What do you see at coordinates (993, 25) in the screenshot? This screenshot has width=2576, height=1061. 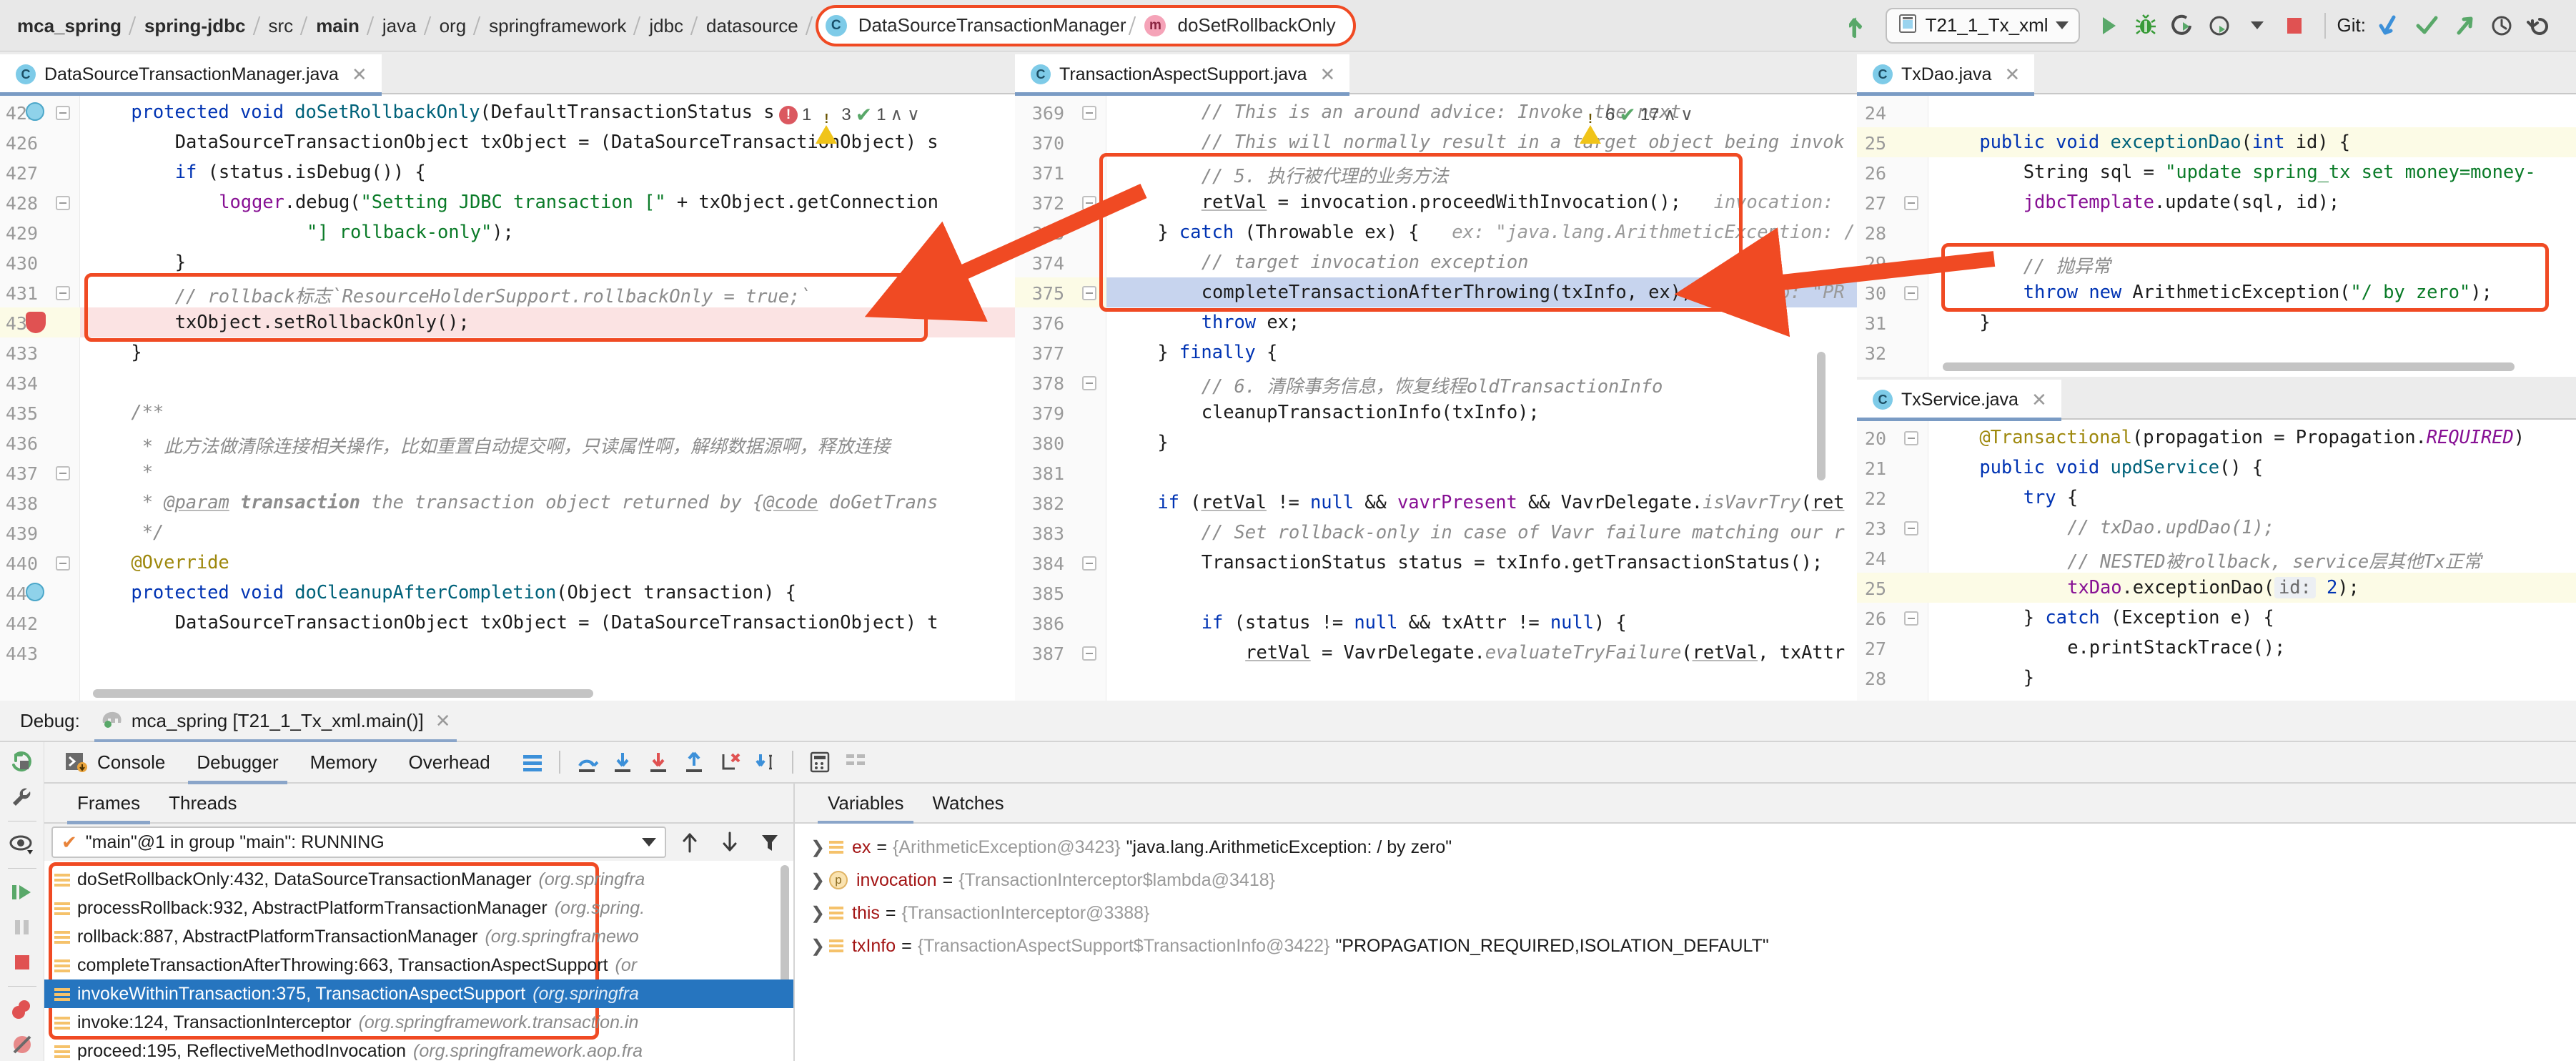 I see `breadcrumb-class: DataSourceTransactionManager` at bounding box center [993, 25].